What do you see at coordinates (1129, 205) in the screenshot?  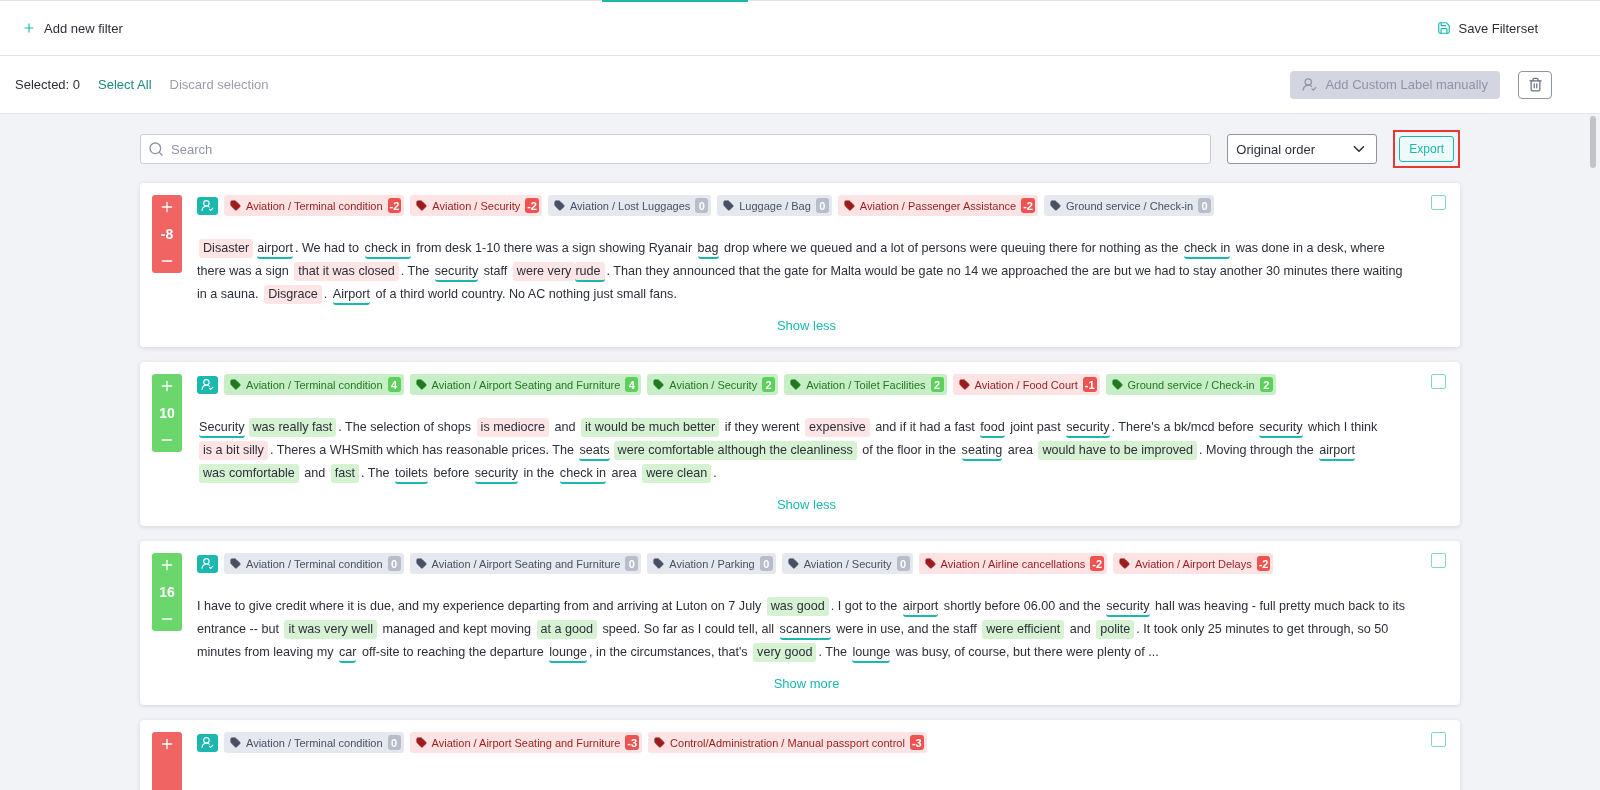 I see `label-tag: Ground service / Check-in 0` at bounding box center [1129, 205].